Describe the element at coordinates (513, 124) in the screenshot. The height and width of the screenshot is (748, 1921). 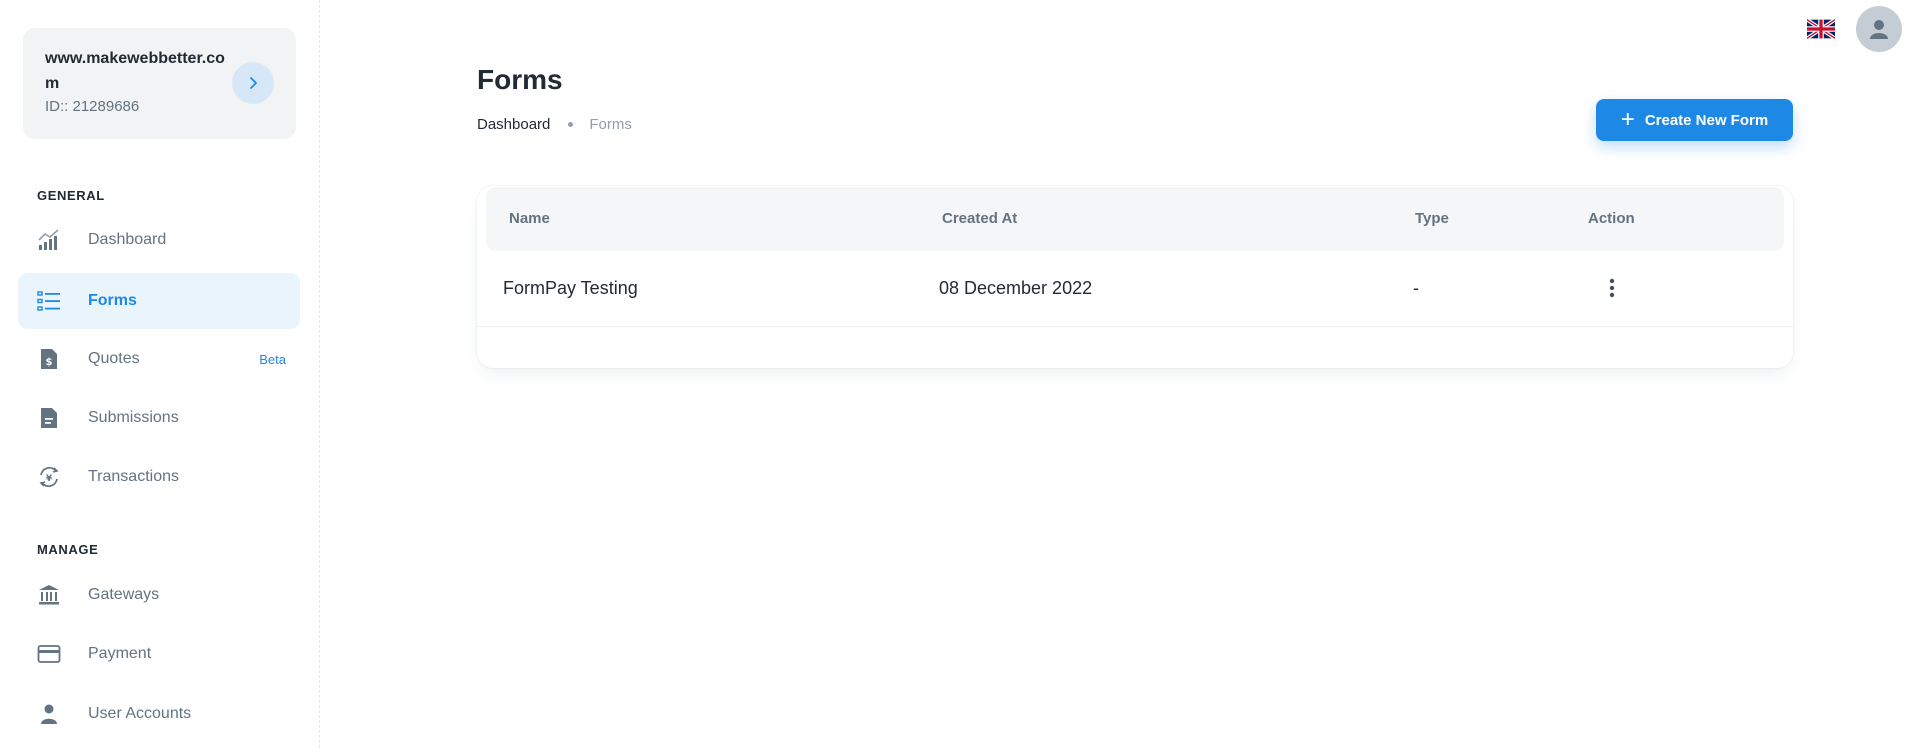
I see `breadcrumb-dashboard-link: Dashboard` at that location.